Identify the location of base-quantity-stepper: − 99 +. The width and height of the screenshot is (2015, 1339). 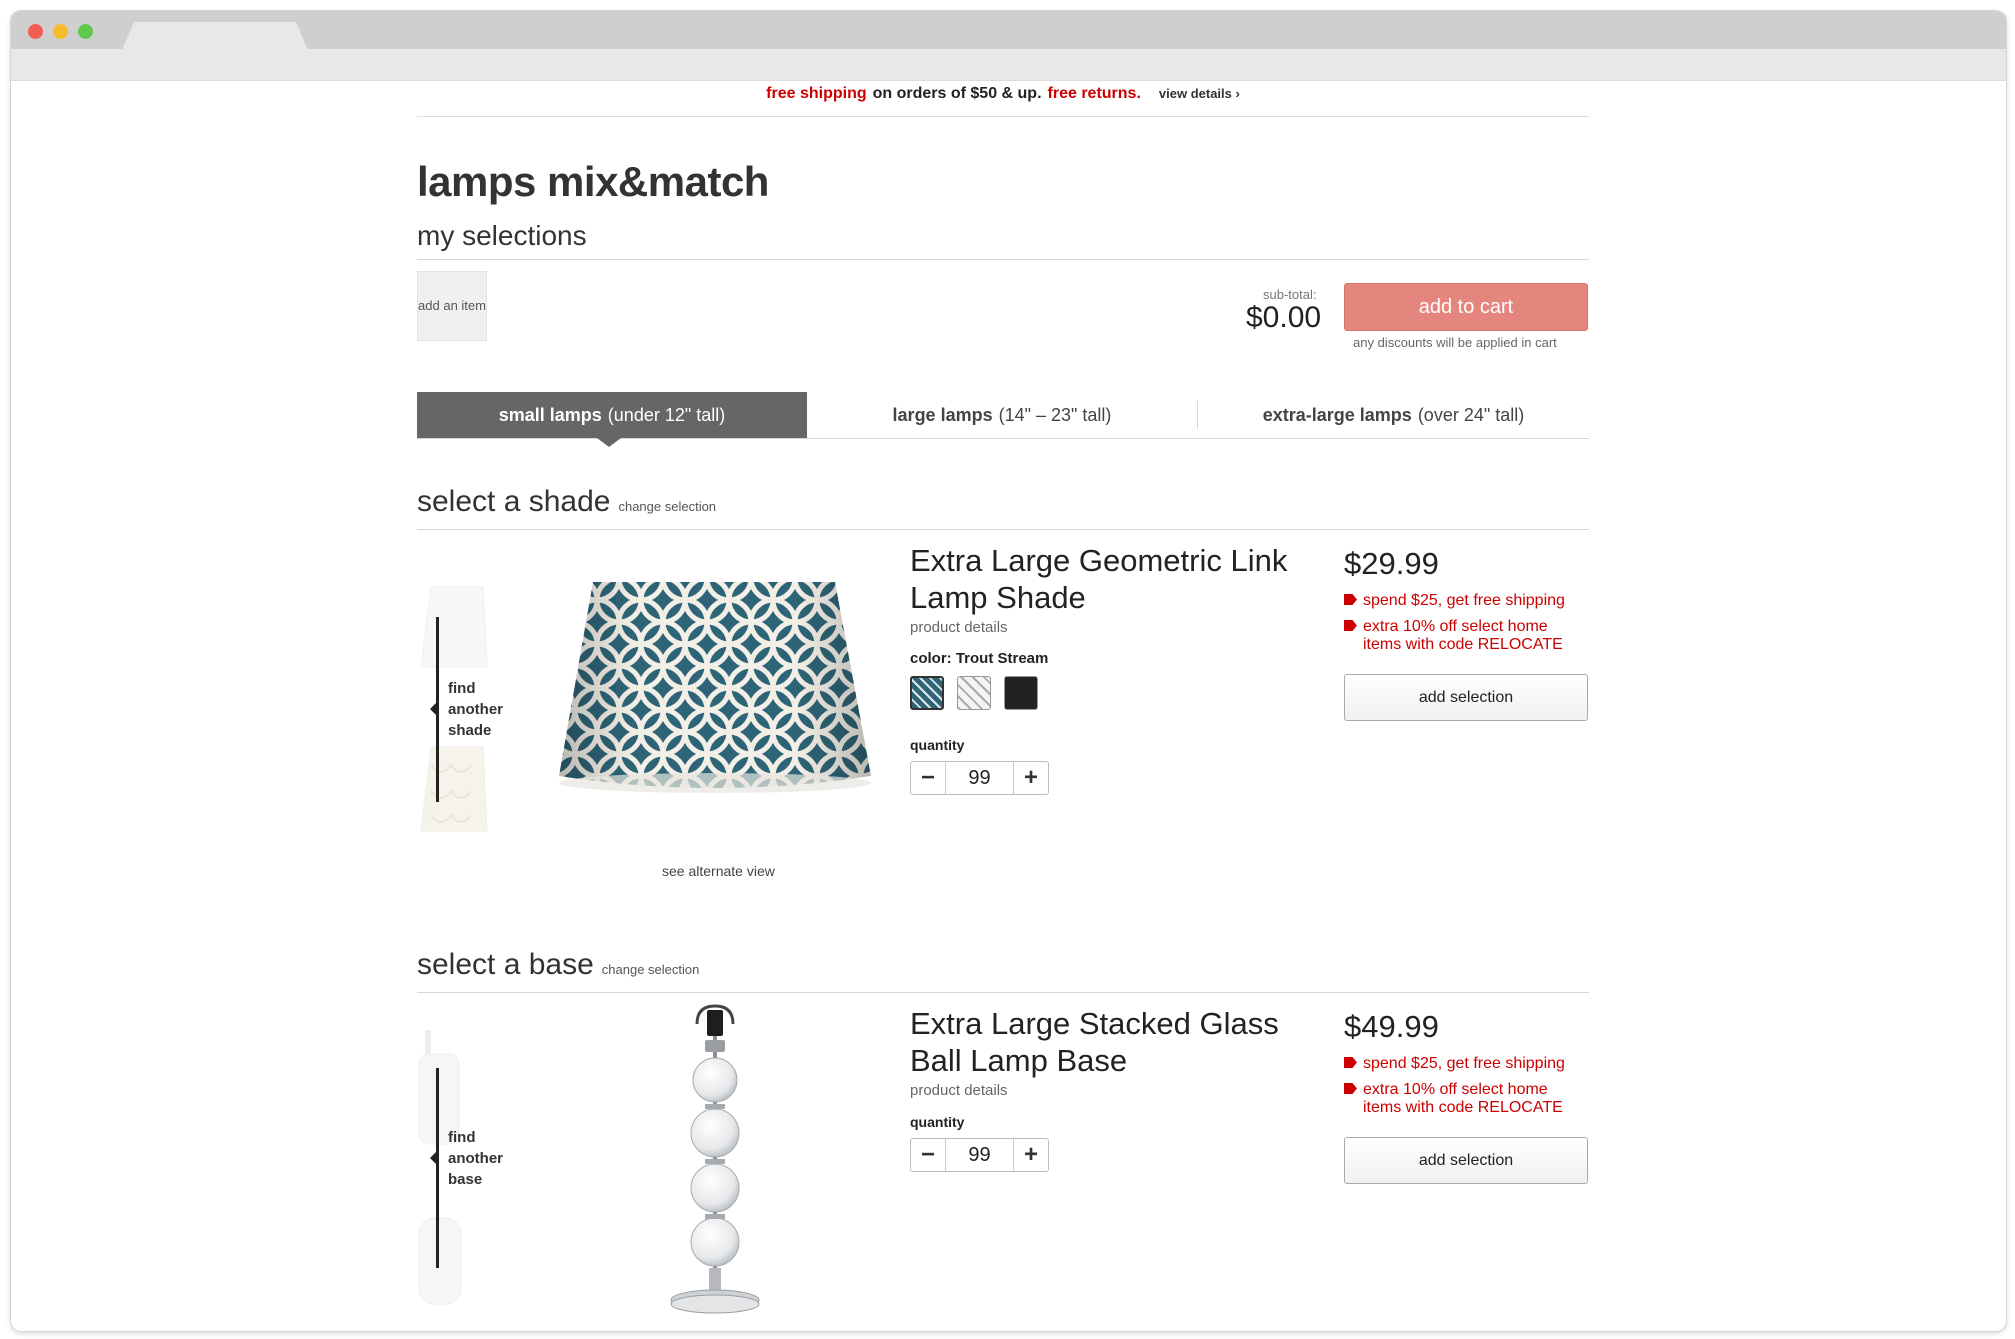
(979, 1155).